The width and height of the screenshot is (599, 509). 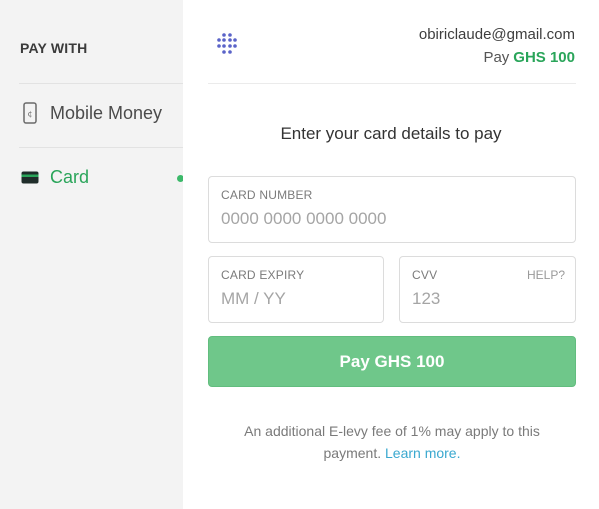 I want to click on card-expiry-label: CARD EXPIRY, so click(x=263, y=275).